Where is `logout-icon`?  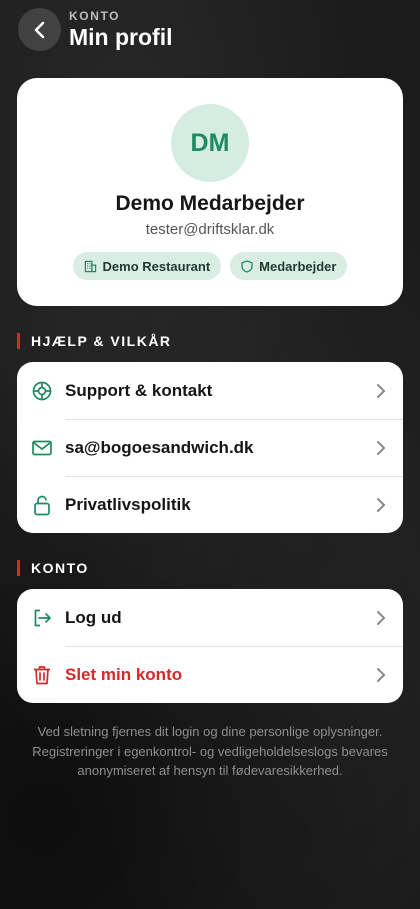 logout-icon is located at coordinates (42, 618).